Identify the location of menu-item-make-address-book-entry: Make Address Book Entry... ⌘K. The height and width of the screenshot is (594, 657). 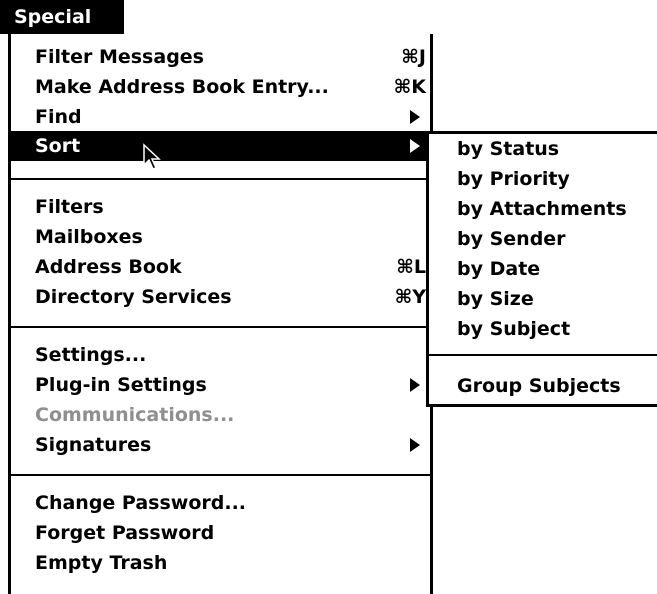
(220, 87).